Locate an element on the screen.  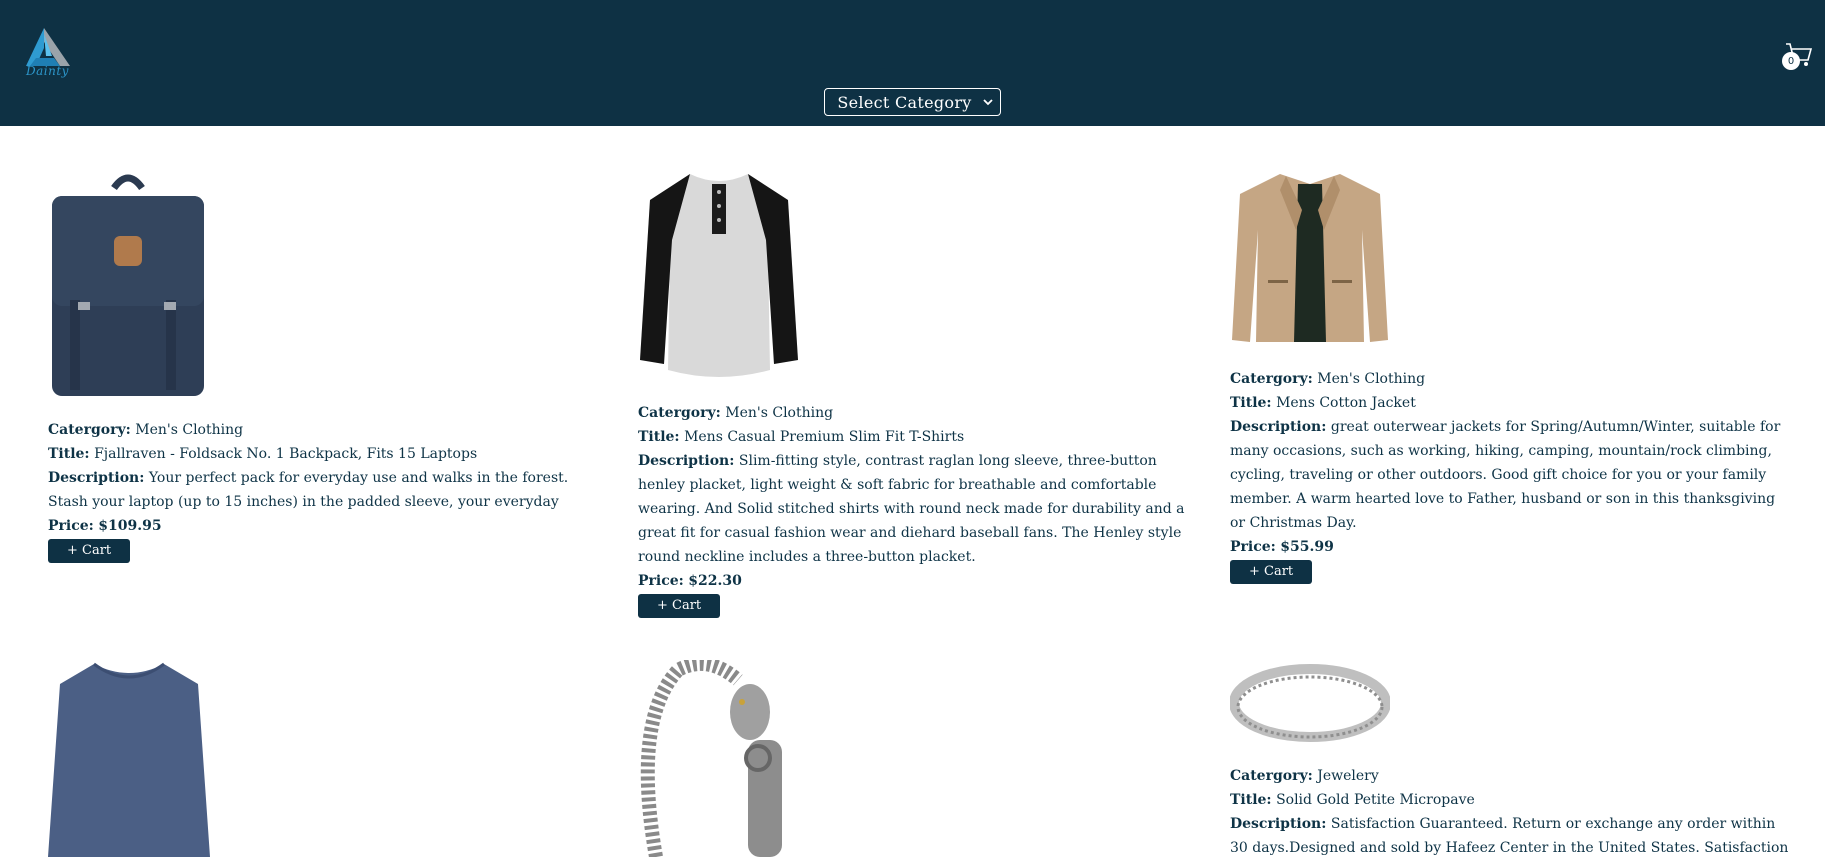
product-title-row: Title: Solid Gold Petite Micropave is located at coordinates (1510, 800).